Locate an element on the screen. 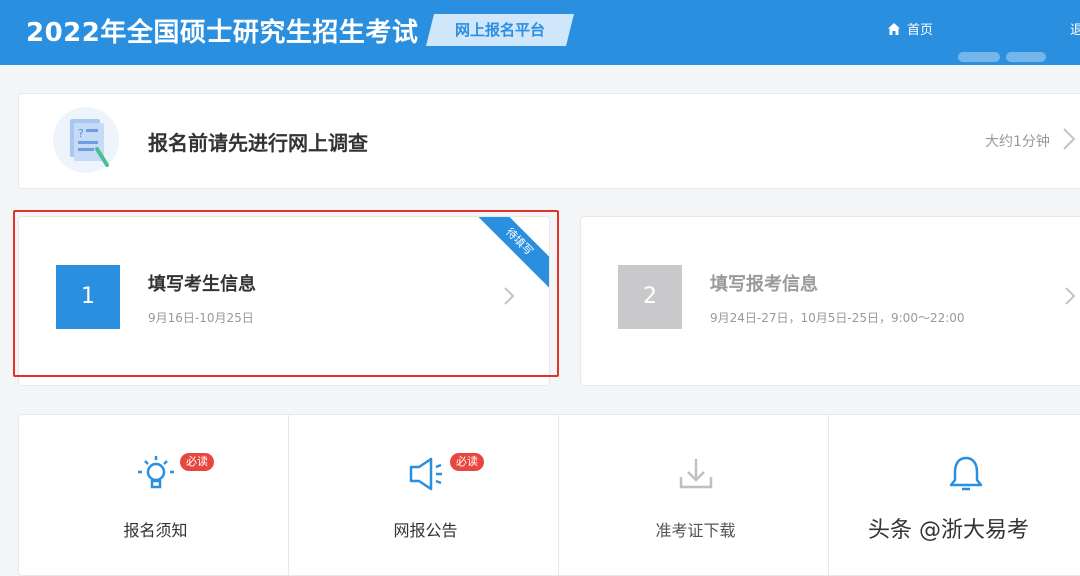 The height and width of the screenshot is (576, 1080). tile-registration-notice: 必读 报名须知 is located at coordinates (154, 495).